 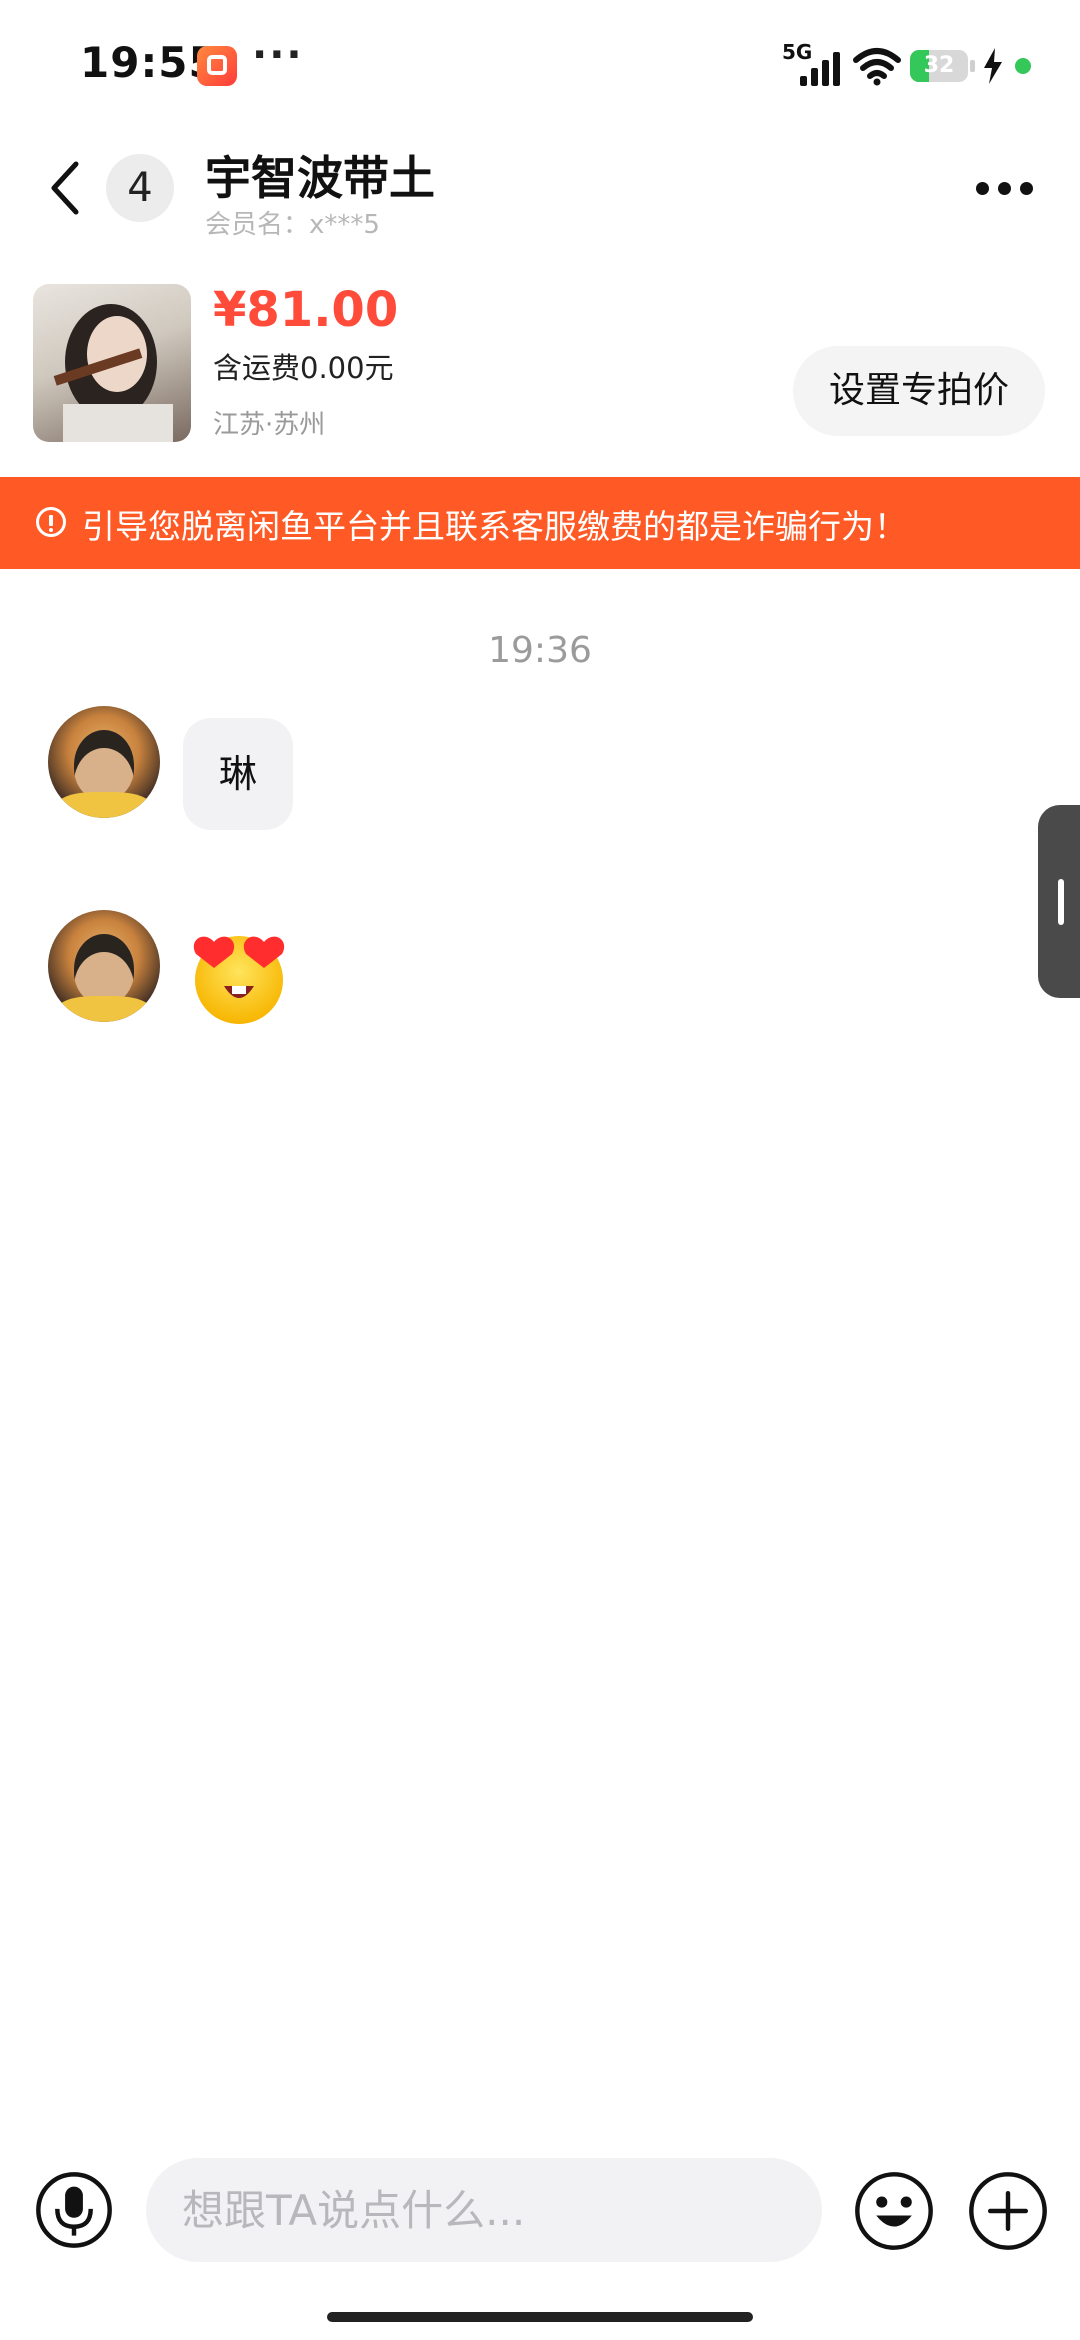 I want to click on alert-circle-icon, so click(x=51, y=522).